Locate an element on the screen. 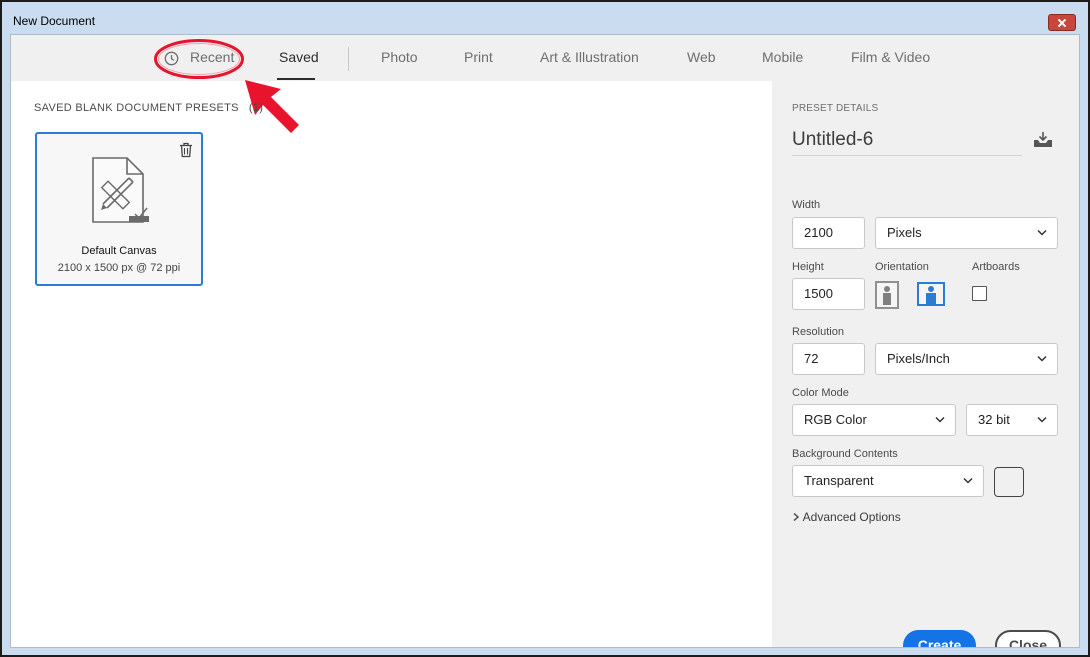 The width and height of the screenshot is (1090, 657). create-button: Create is located at coordinates (939, 638).